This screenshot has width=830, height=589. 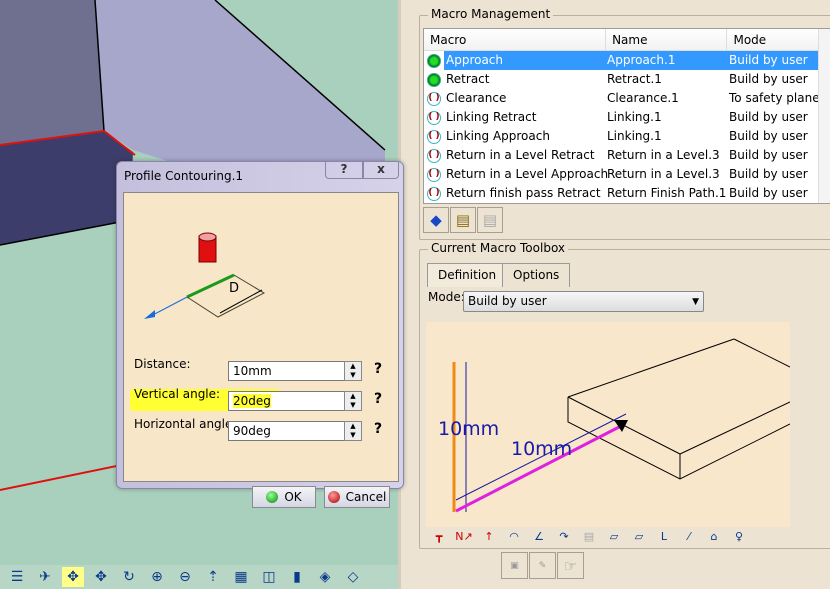 What do you see at coordinates (589, 536) in the screenshot?
I see `text-motion-icon: ▤` at bounding box center [589, 536].